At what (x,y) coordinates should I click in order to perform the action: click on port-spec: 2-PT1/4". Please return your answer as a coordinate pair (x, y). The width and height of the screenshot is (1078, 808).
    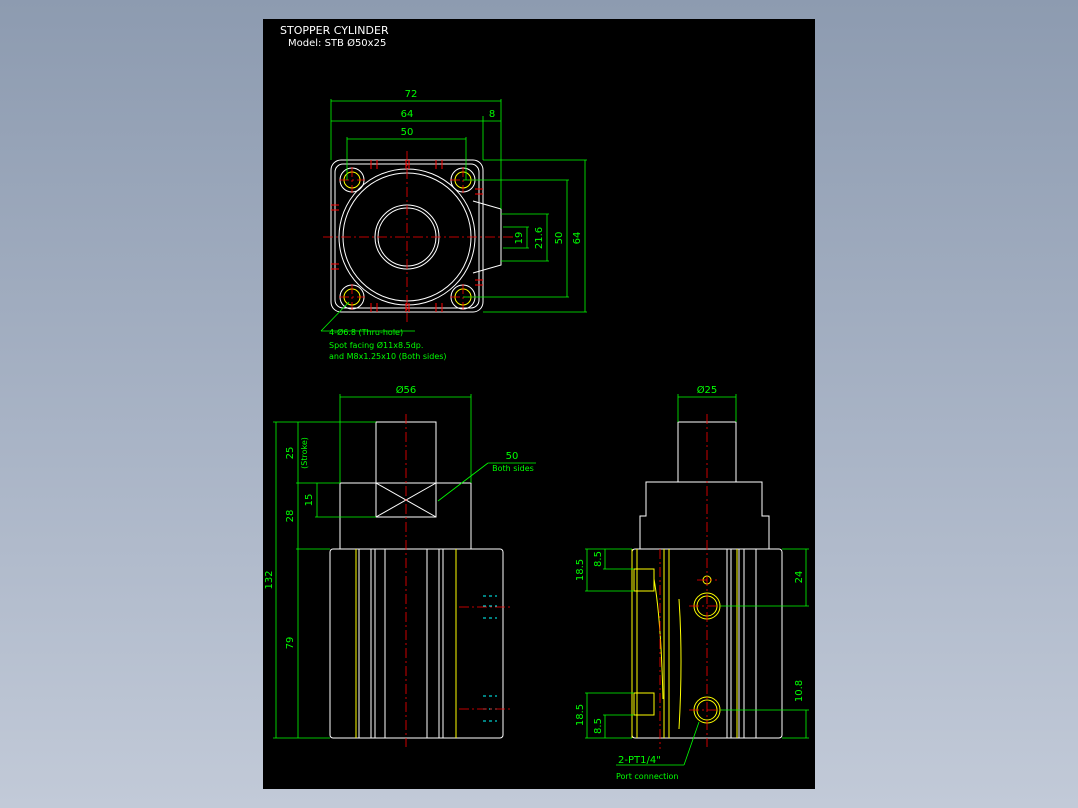
    Looking at the image, I should click on (639, 760).